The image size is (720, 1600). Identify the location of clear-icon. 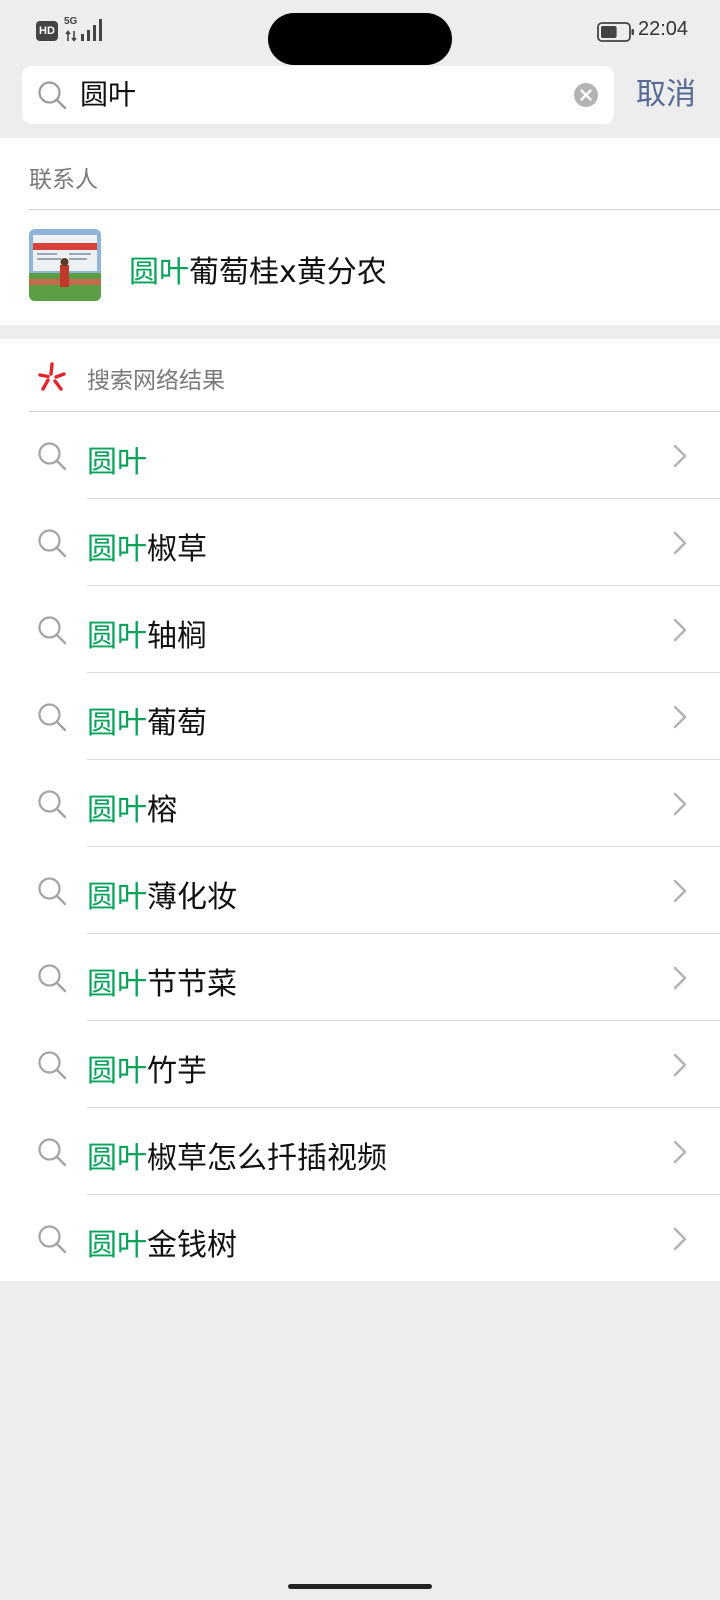
(586, 95).